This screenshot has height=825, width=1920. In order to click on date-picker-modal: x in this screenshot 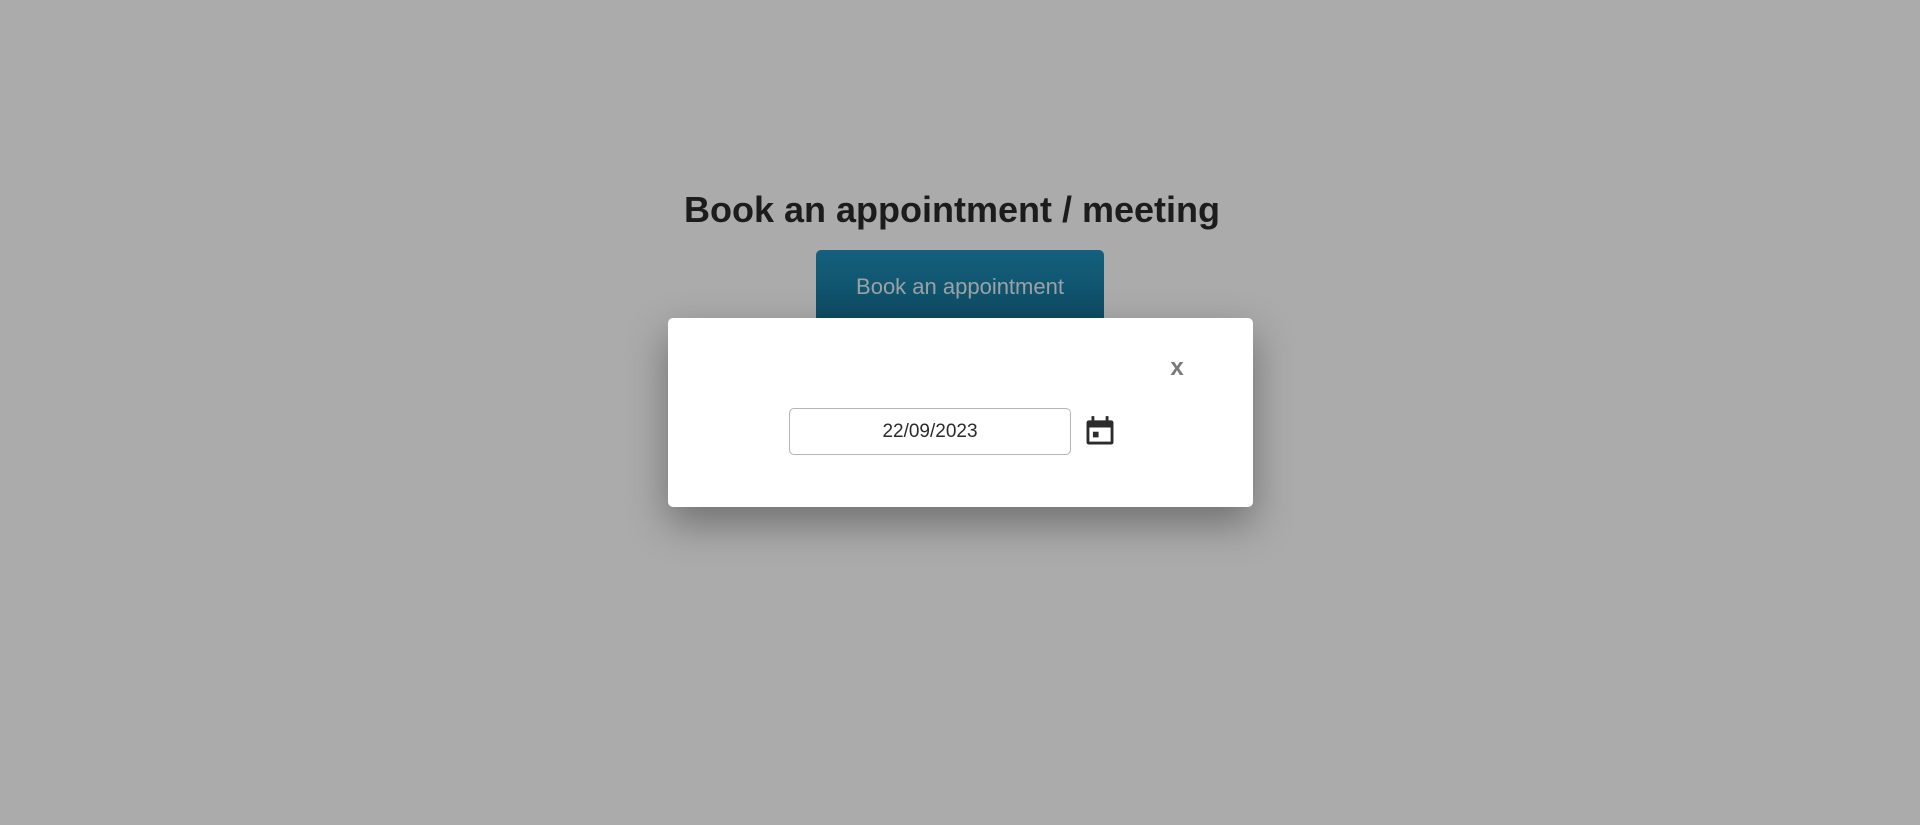, I will do `click(960, 412)`.